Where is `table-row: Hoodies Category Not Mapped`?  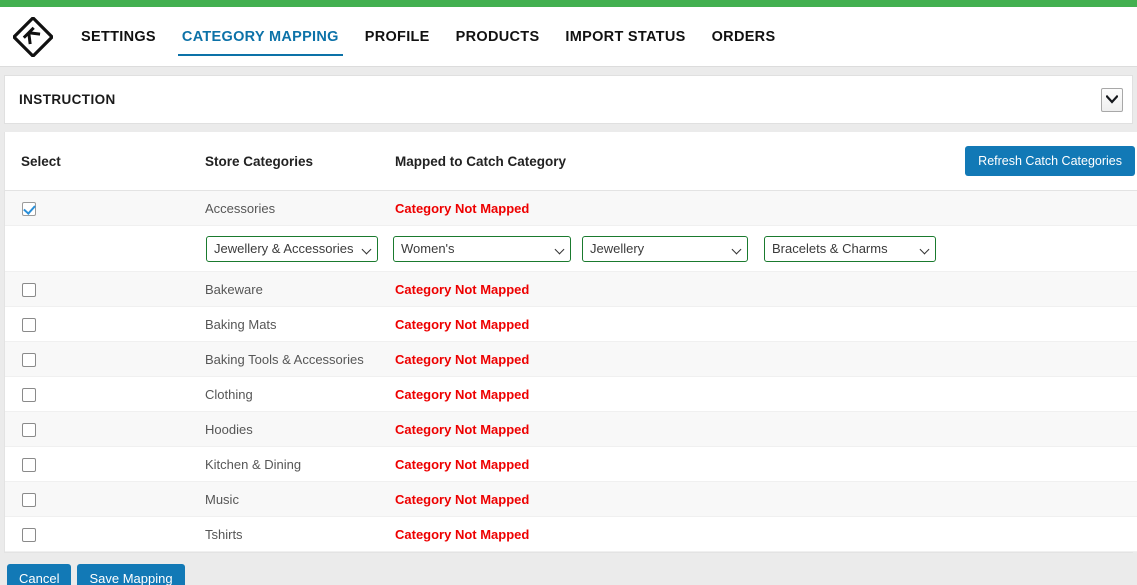 table-row: Hoodies Category Not Mapped is located at coordinates (571, 429).